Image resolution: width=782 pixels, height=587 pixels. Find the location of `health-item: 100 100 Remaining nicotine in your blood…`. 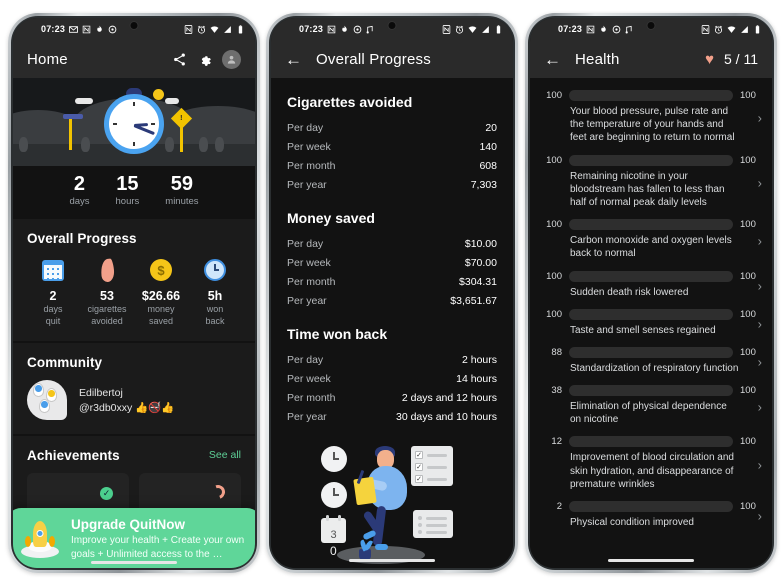

health-item: 100 100 Remaining nicotine in your blood… is located at coordinates (651, 183).